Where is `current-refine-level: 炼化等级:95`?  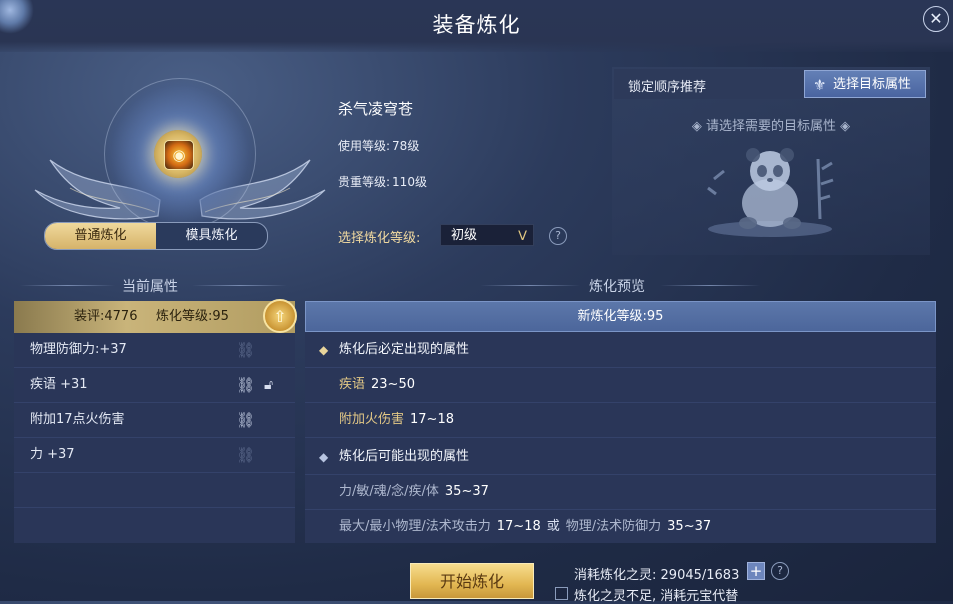 current-refine-level: 炼化等级:95 is located at coordinates (192, 316).